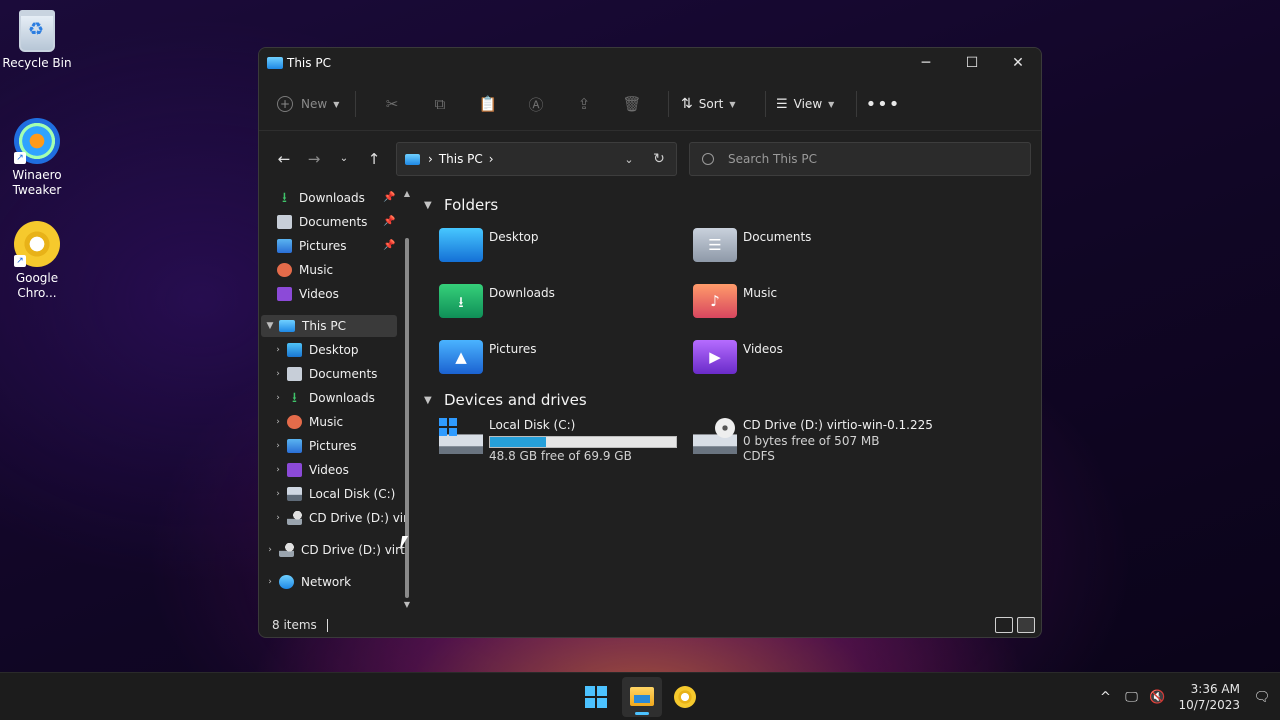  Describe the element at coordinates (284, 159) in the screenshot. I see `back-arrow-icon: ←` at that location.